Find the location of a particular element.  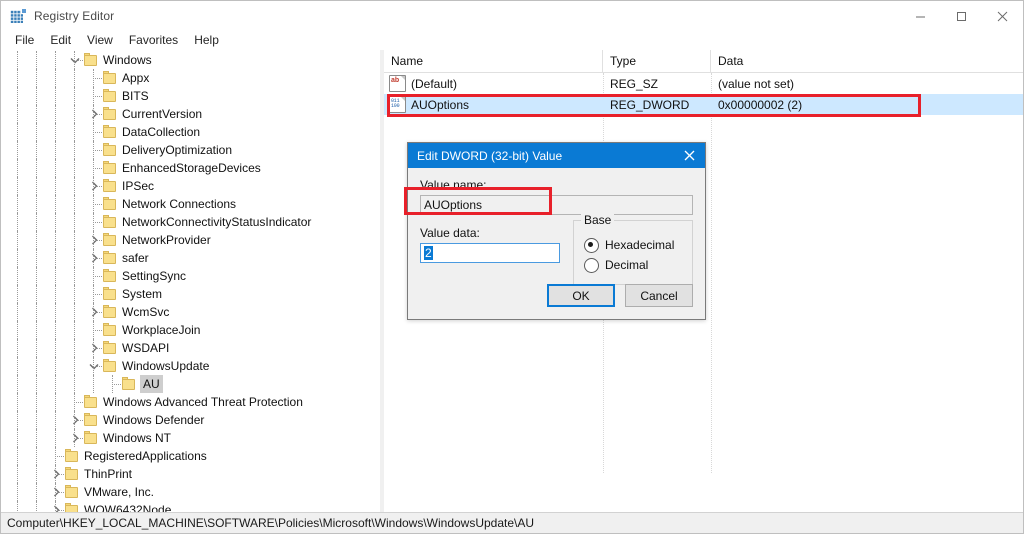

dialog-close-button is located at coordinates (689, 155).